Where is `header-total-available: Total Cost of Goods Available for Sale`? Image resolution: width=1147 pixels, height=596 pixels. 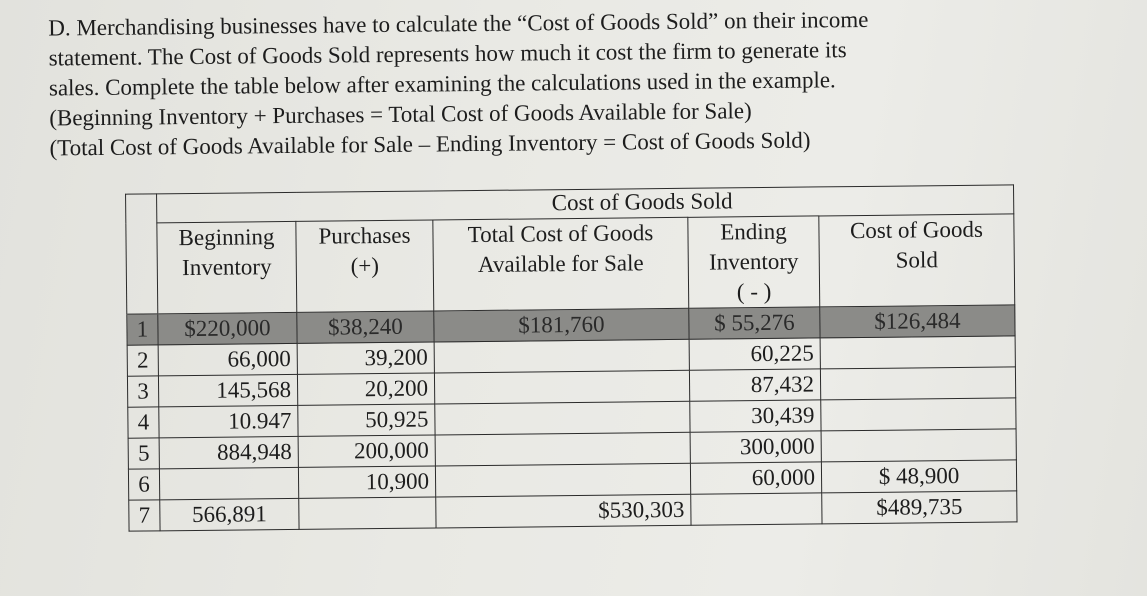 header-total-available: Total Cost of Goods Available for Sale is located at coordinates (560, 264).